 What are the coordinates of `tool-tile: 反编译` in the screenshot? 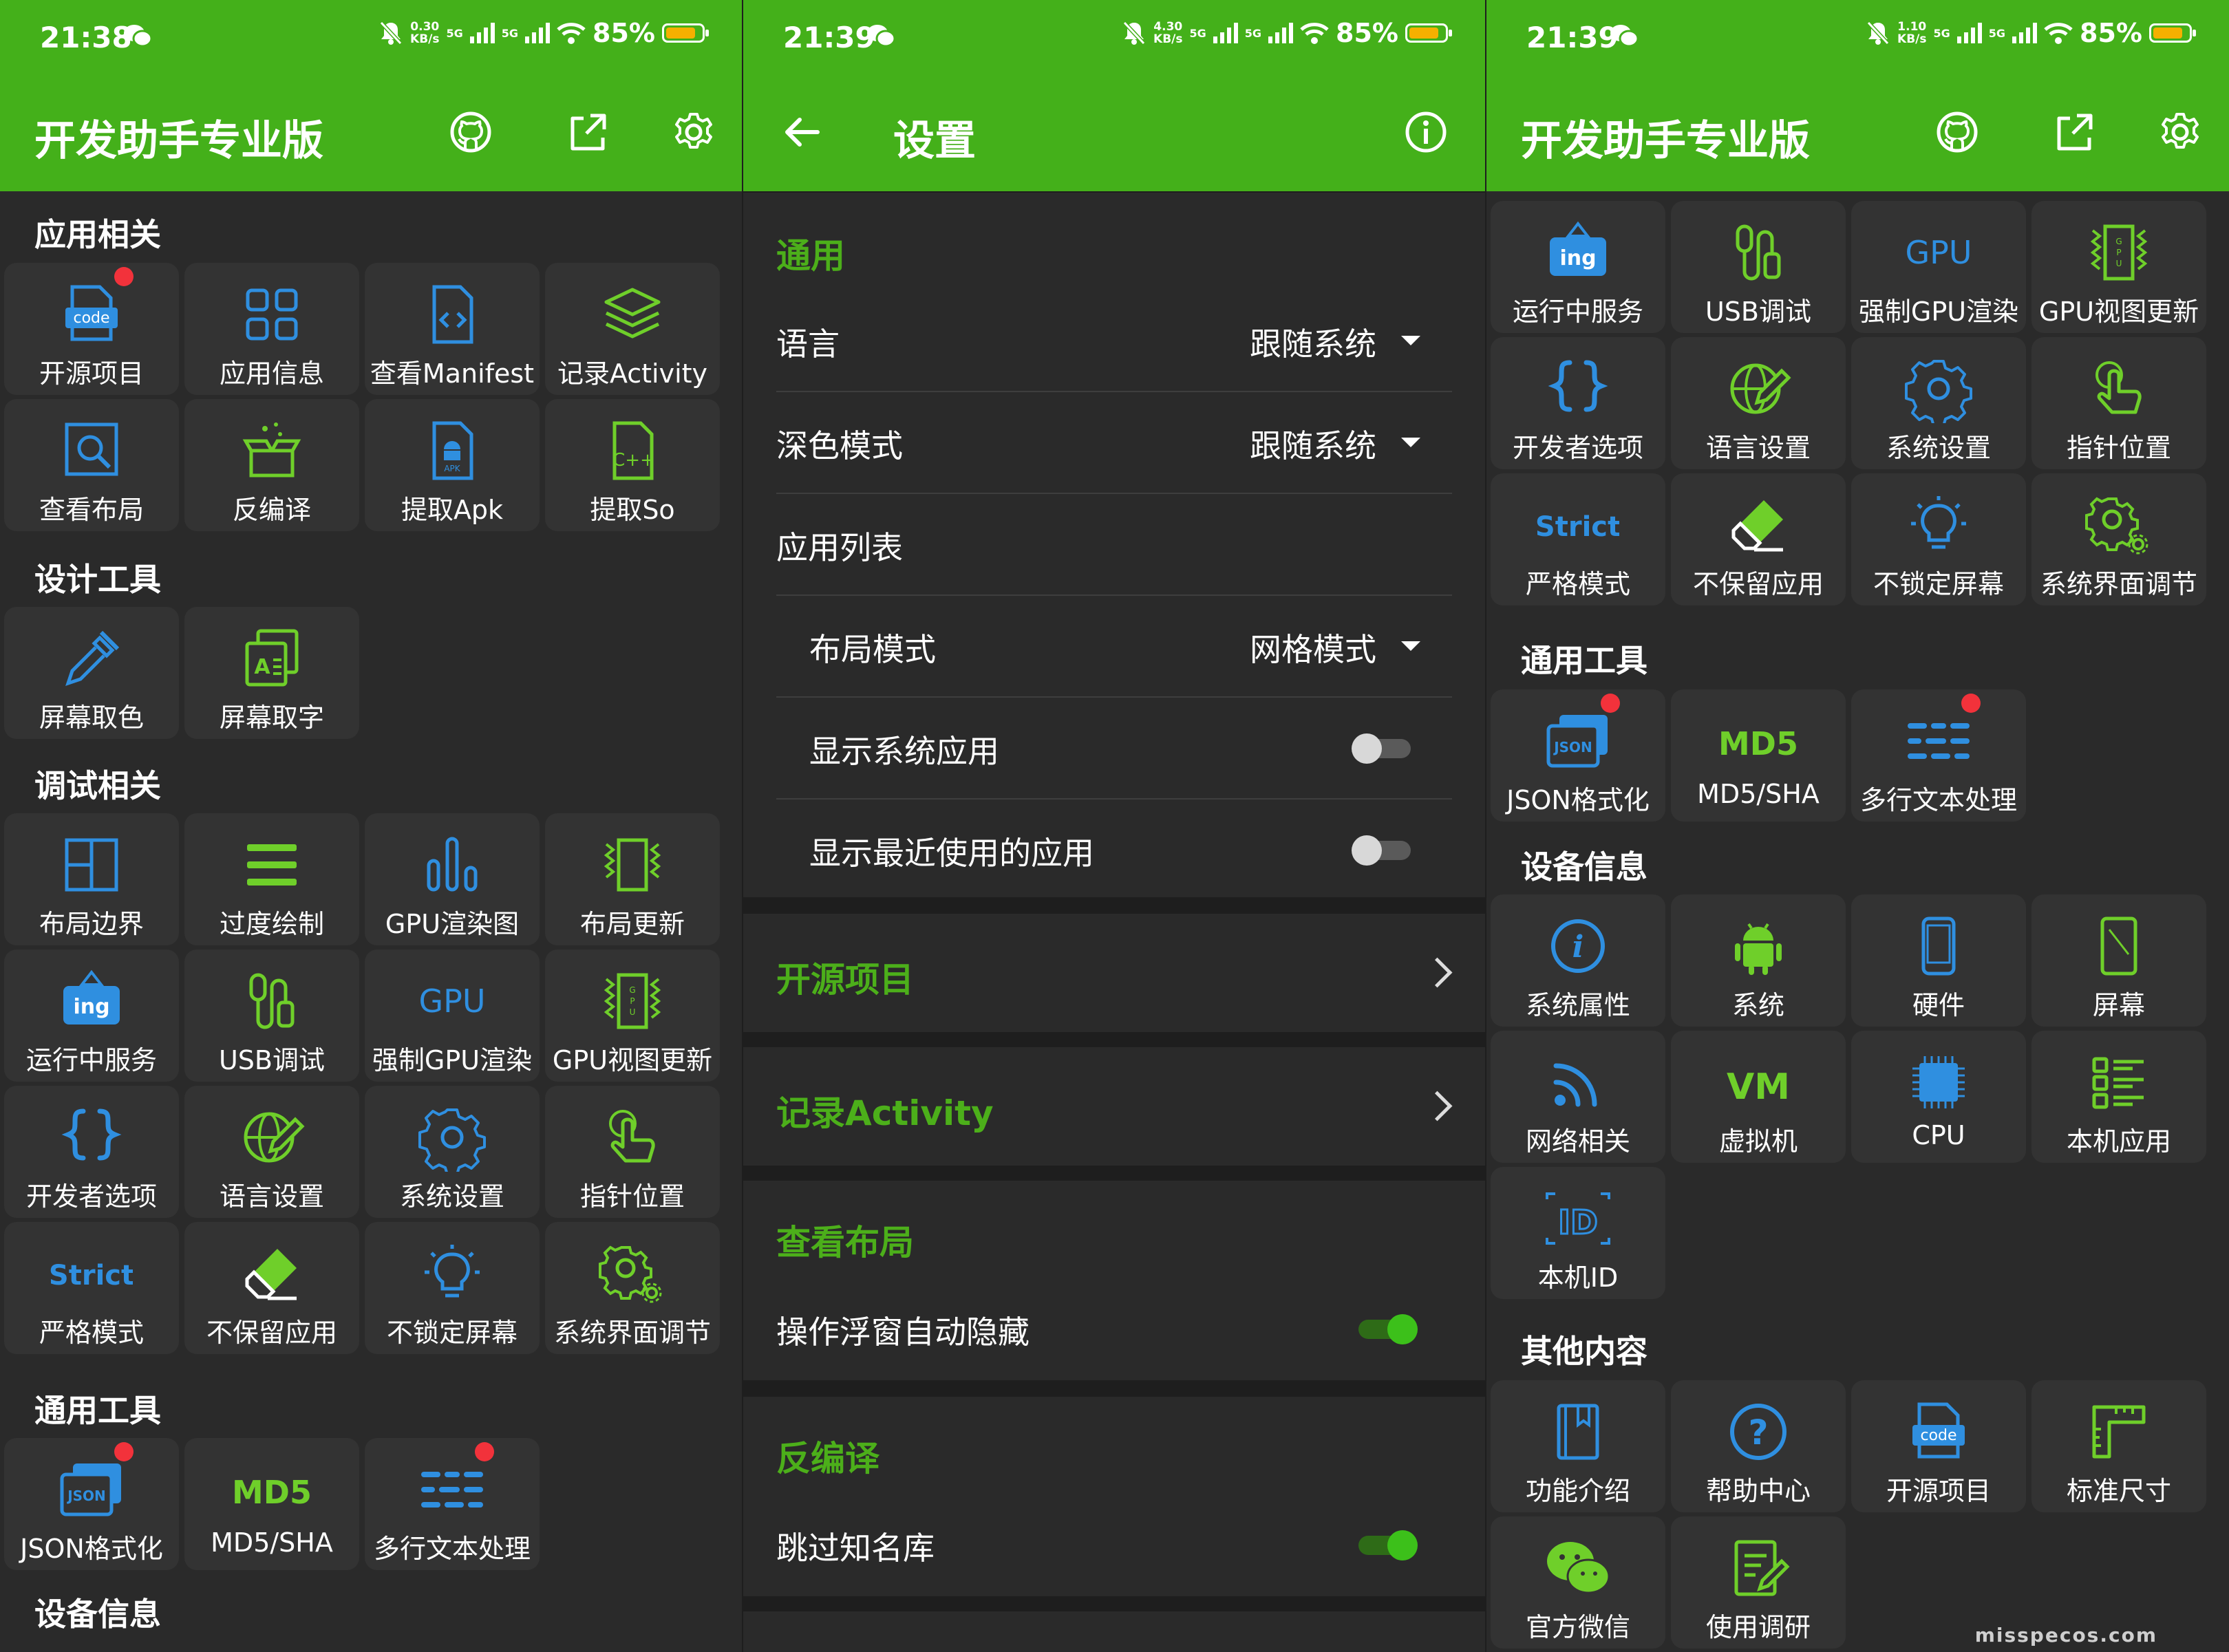 It's located at (271, 465).